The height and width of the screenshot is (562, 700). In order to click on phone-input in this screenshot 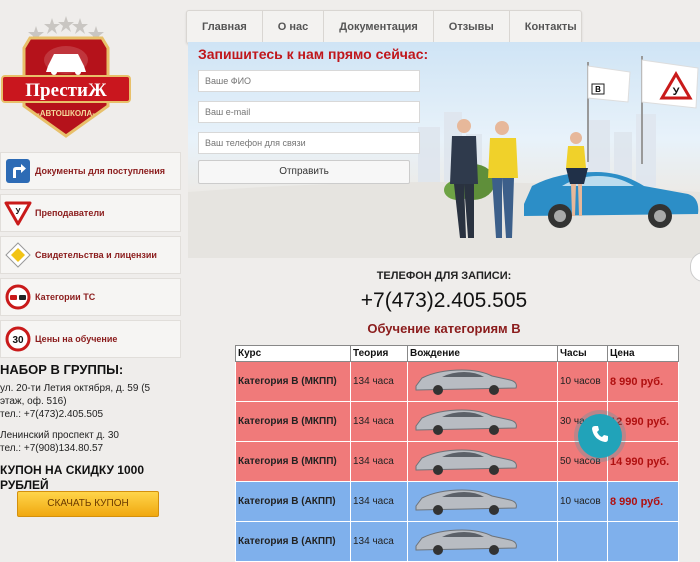, I will do `click(309, 143)`.